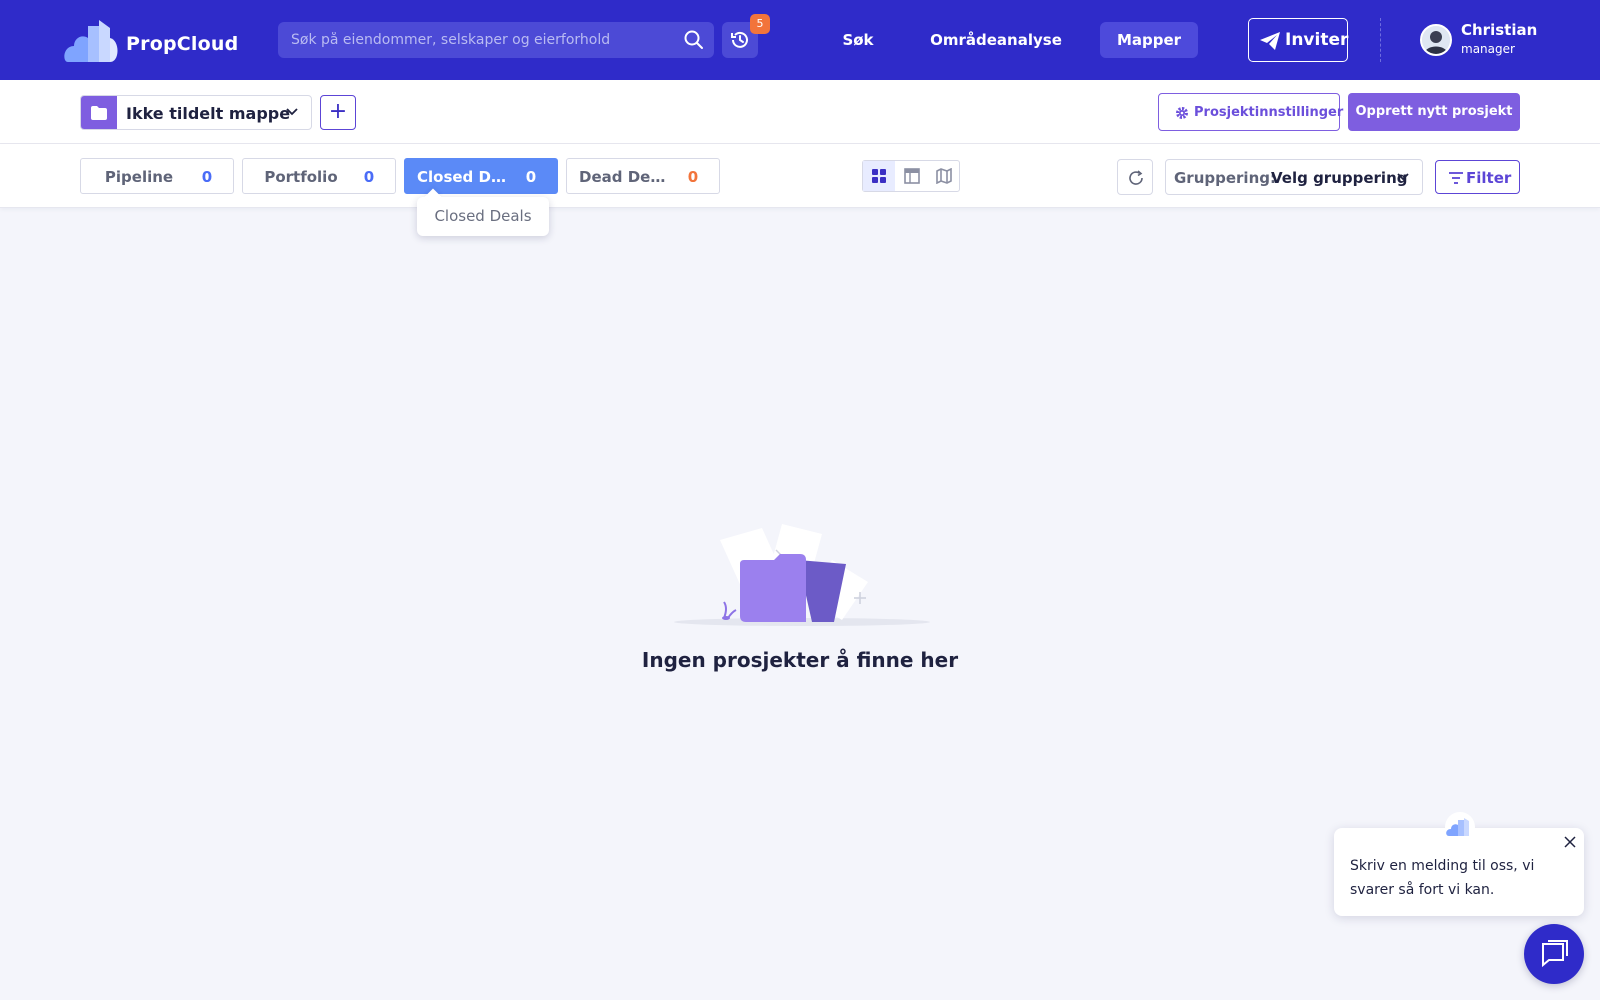 The width and height of the screenshot is (1600, 1000). What do you see at coordinates (802, 575) in the screenshot?
I see `empty-folder-illustration` at bounding box center [802, 575].